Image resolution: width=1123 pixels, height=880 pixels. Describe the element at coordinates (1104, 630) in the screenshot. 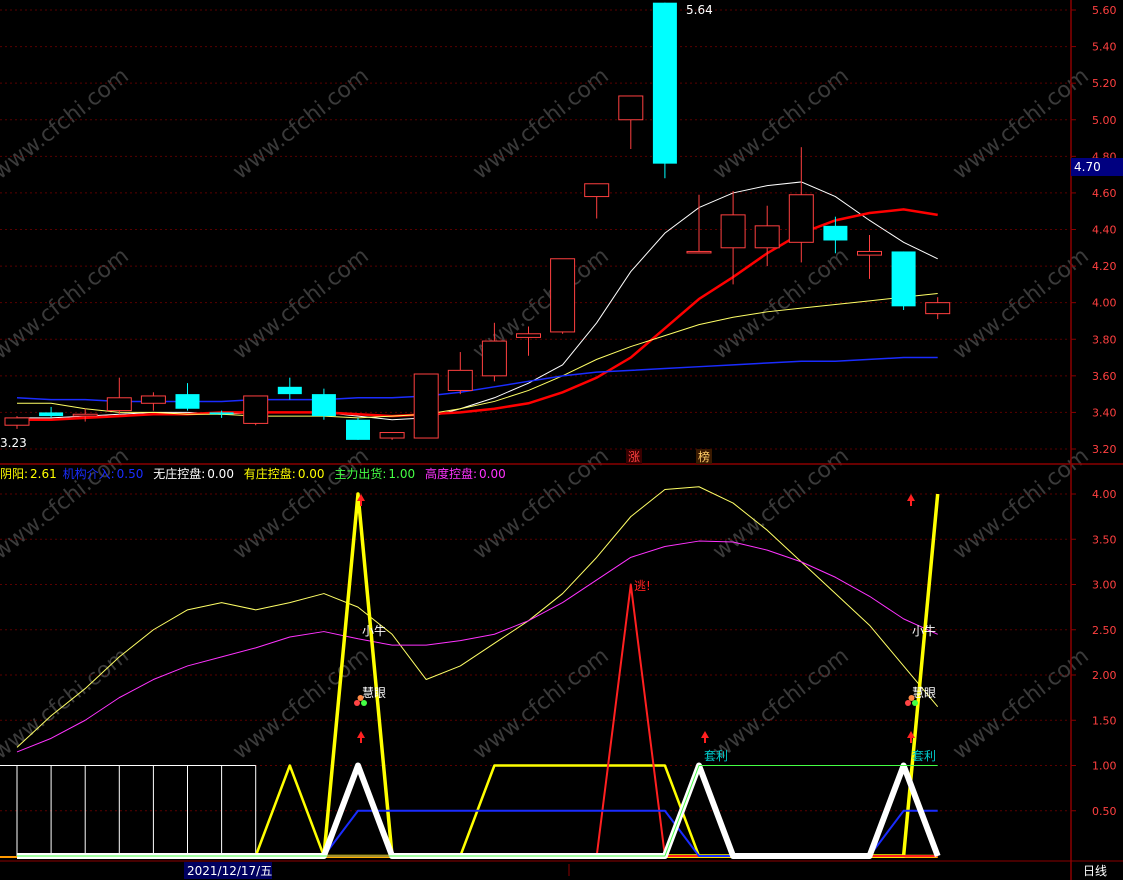

I see `indicator-tick-label: 2.50` at that location.